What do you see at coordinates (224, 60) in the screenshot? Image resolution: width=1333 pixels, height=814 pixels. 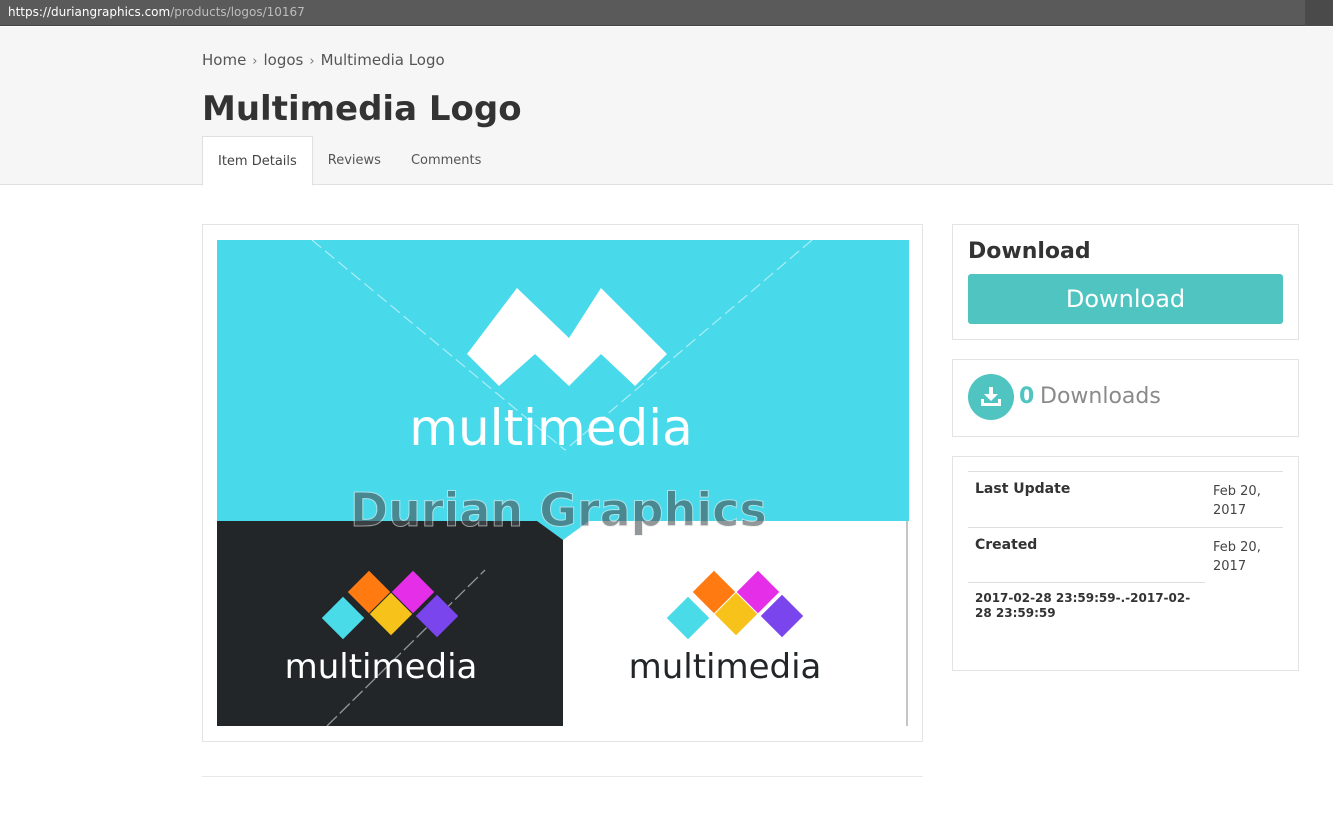 I see `breadcrumb-home: Home` at bounding box center [224, 60].